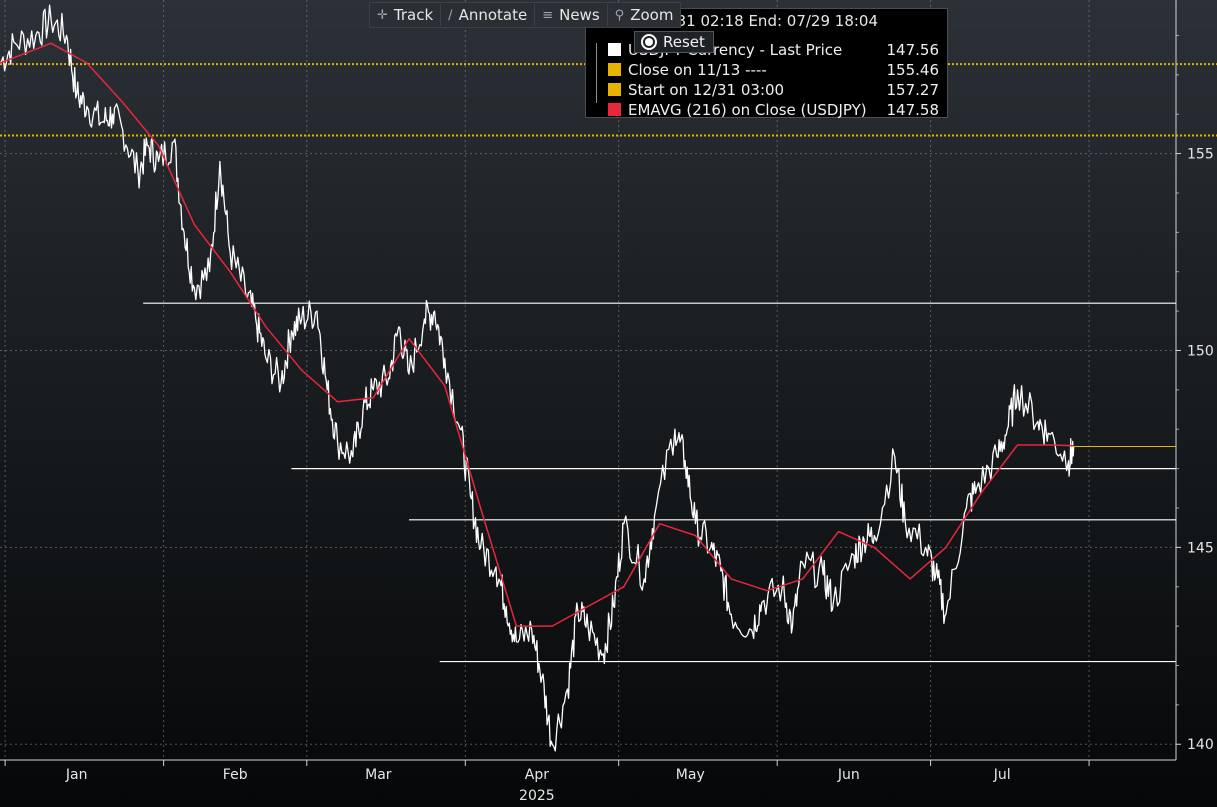 This screenshot has height=807, width=1217. I want to click on track-button: ✛ Track, so click(406, 15).